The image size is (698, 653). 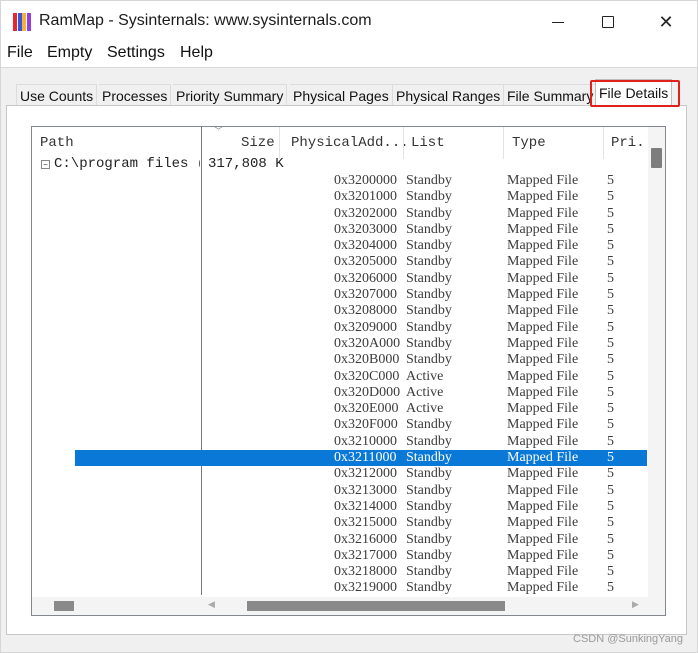 I want to click on rammap-app-icon, so click(x=22, y=22).